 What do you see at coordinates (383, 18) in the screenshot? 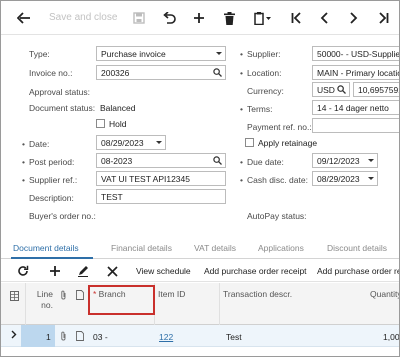
I see `last-record-icon` at bounding box center [383, 18].